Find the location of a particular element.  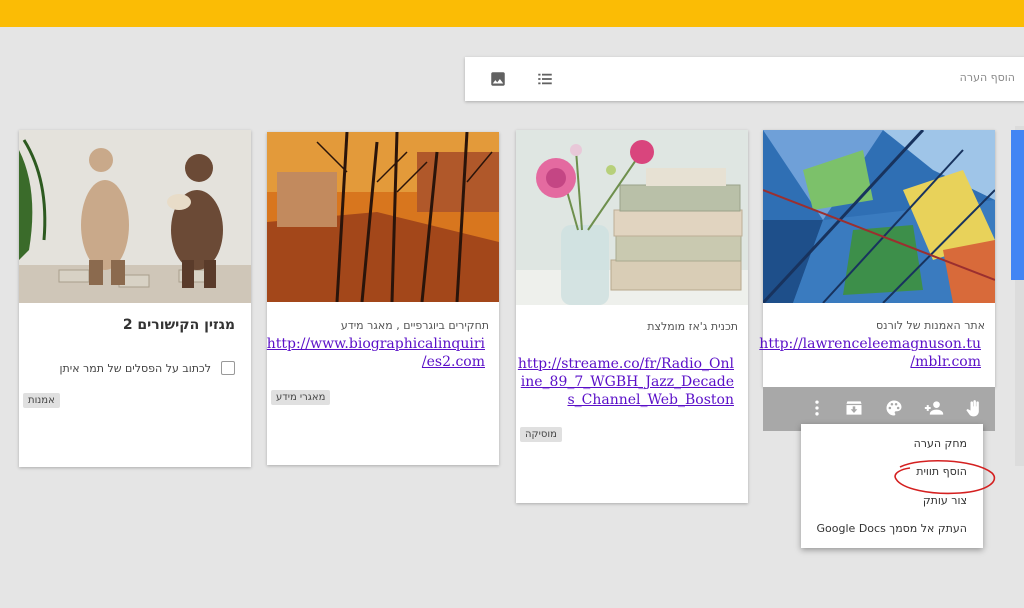

take-note-placeholder: הוסף הערה is located at coordinates (987, 77).